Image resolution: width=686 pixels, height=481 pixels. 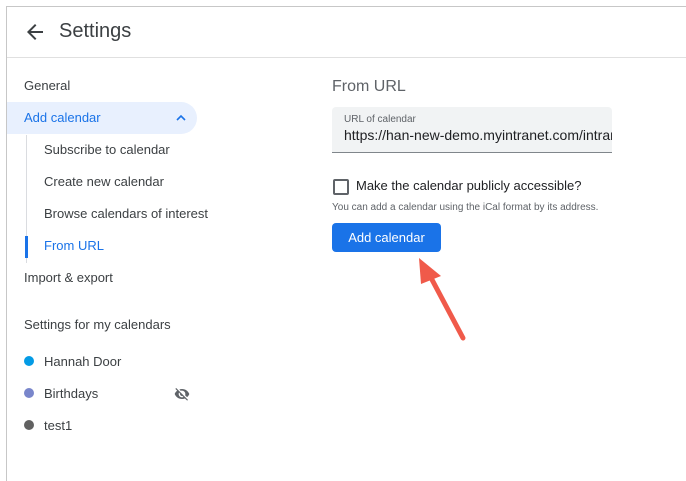 I want to click on visibility-off-icon, so click(x=182, y=394).